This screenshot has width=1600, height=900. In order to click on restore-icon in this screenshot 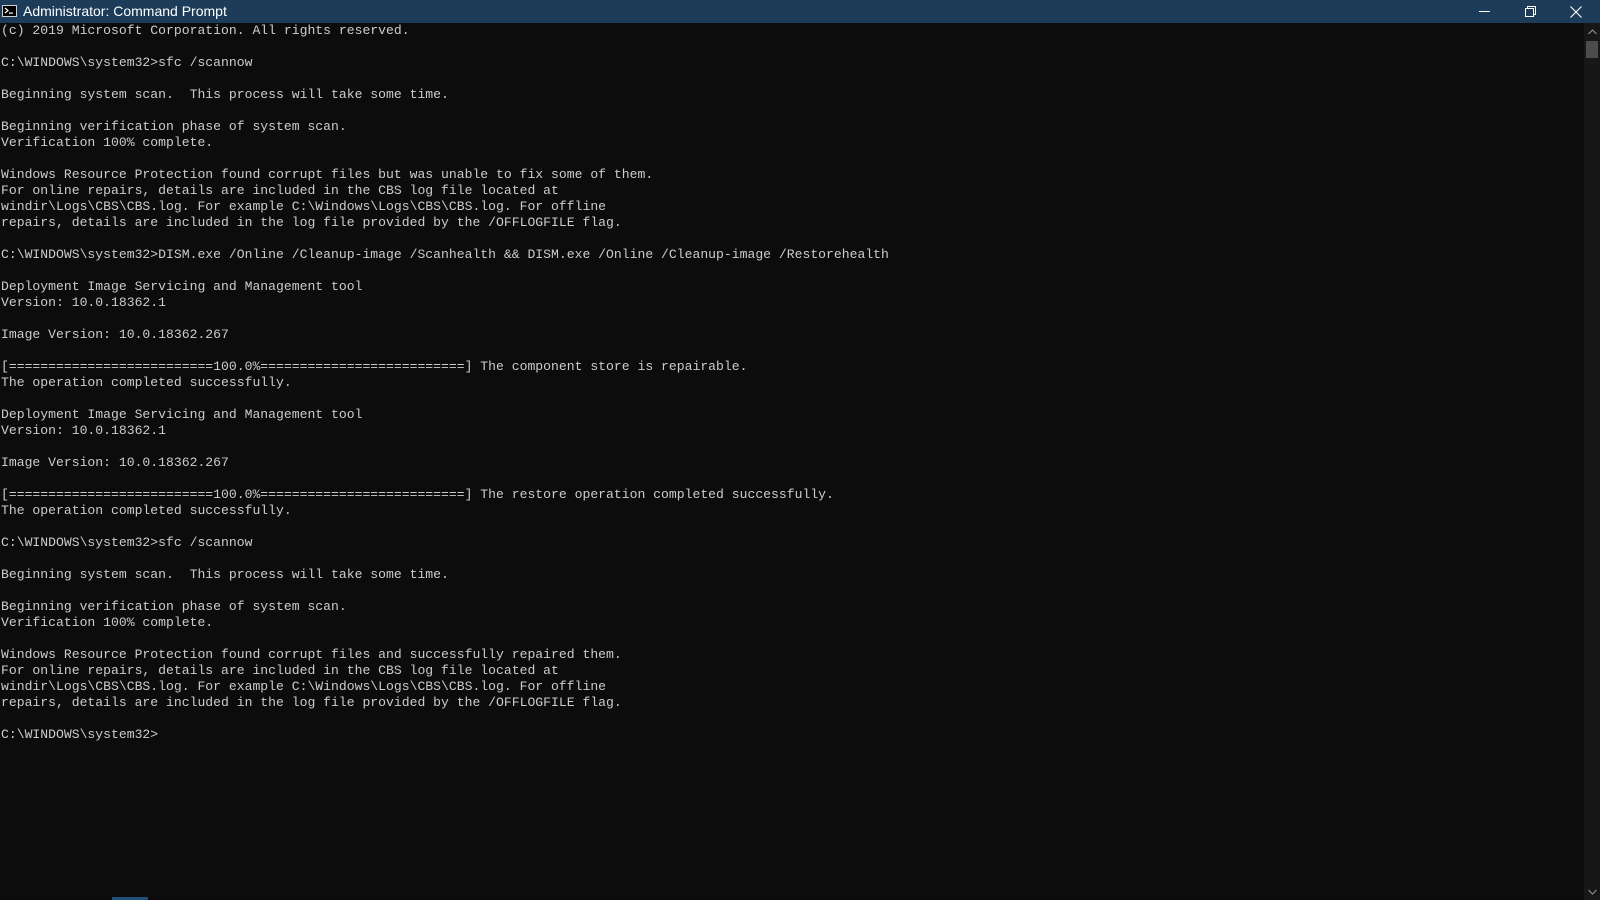, I will do `click(1530, 11)`.